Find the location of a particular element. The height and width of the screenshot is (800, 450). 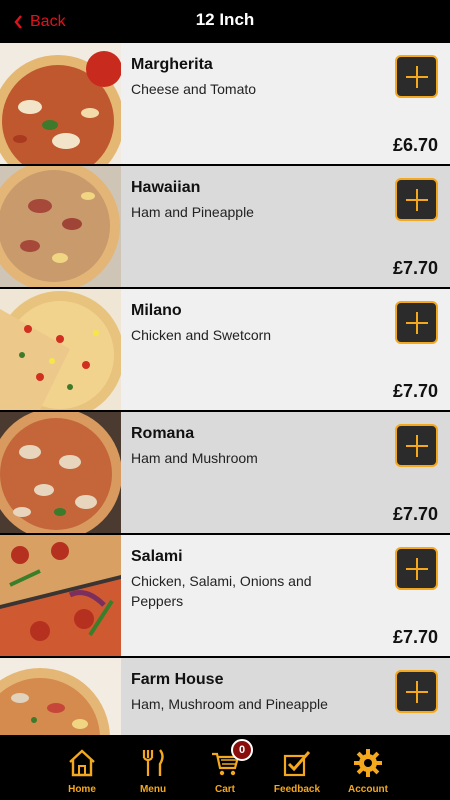

tab-feedback: Feedback is located at coordinates (297, 767).